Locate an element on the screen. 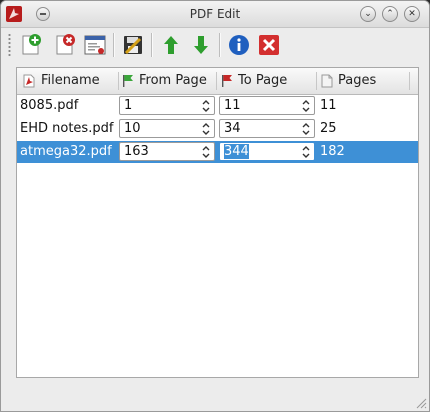 The height and width of the screenshot is (412, 430). chevron-down-icon: ⌄ is located at coordinates (368, 14).